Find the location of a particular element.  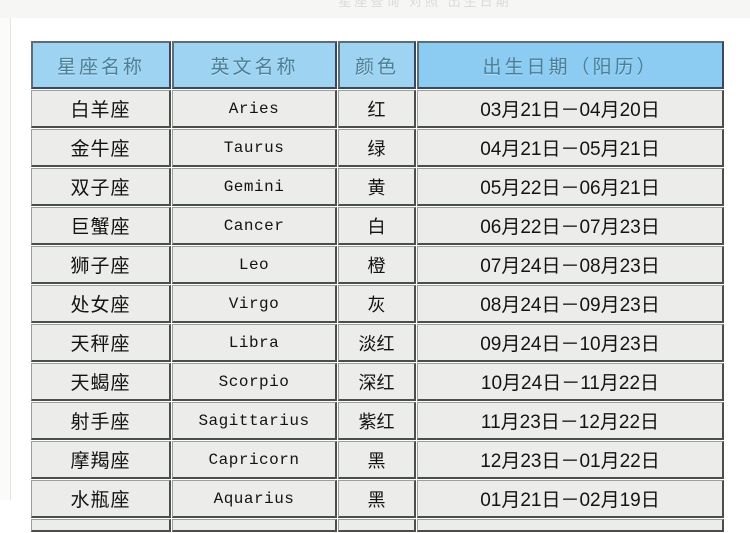

page-top-faint-heading: 星座查询 对照 出生日期 is located at coordinates (375, 9).